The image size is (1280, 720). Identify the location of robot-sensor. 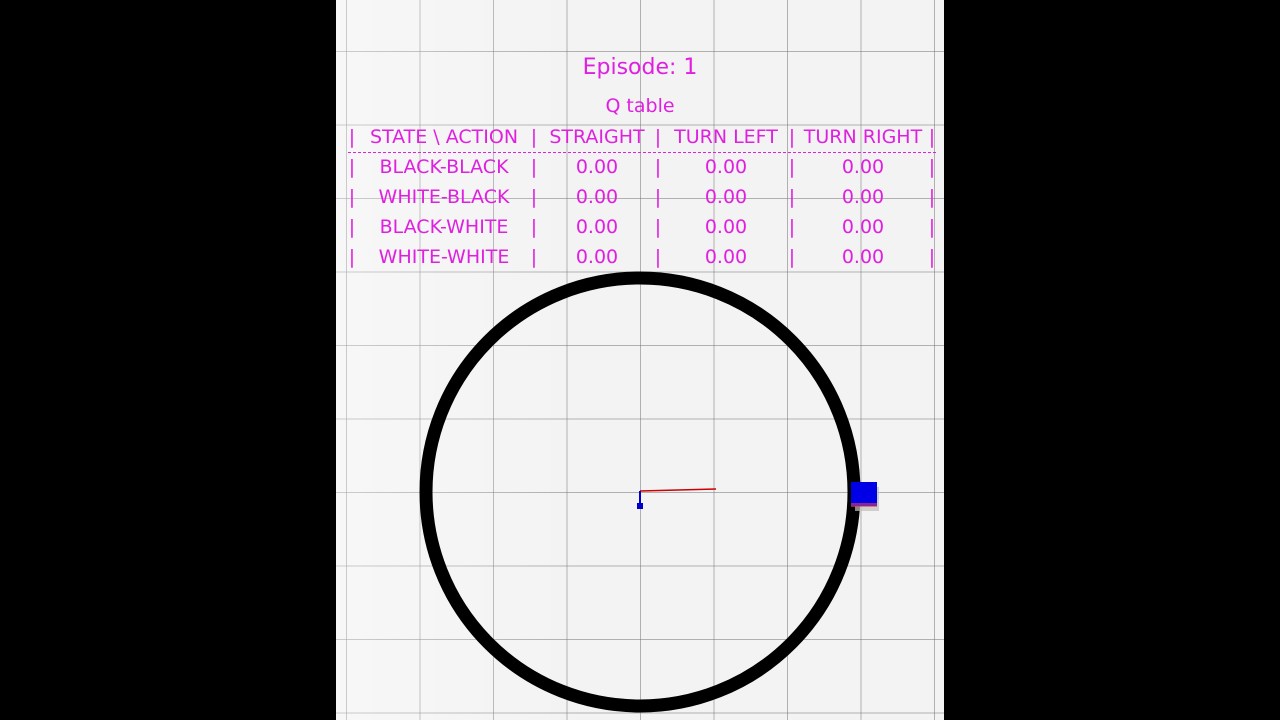
(864, 505).